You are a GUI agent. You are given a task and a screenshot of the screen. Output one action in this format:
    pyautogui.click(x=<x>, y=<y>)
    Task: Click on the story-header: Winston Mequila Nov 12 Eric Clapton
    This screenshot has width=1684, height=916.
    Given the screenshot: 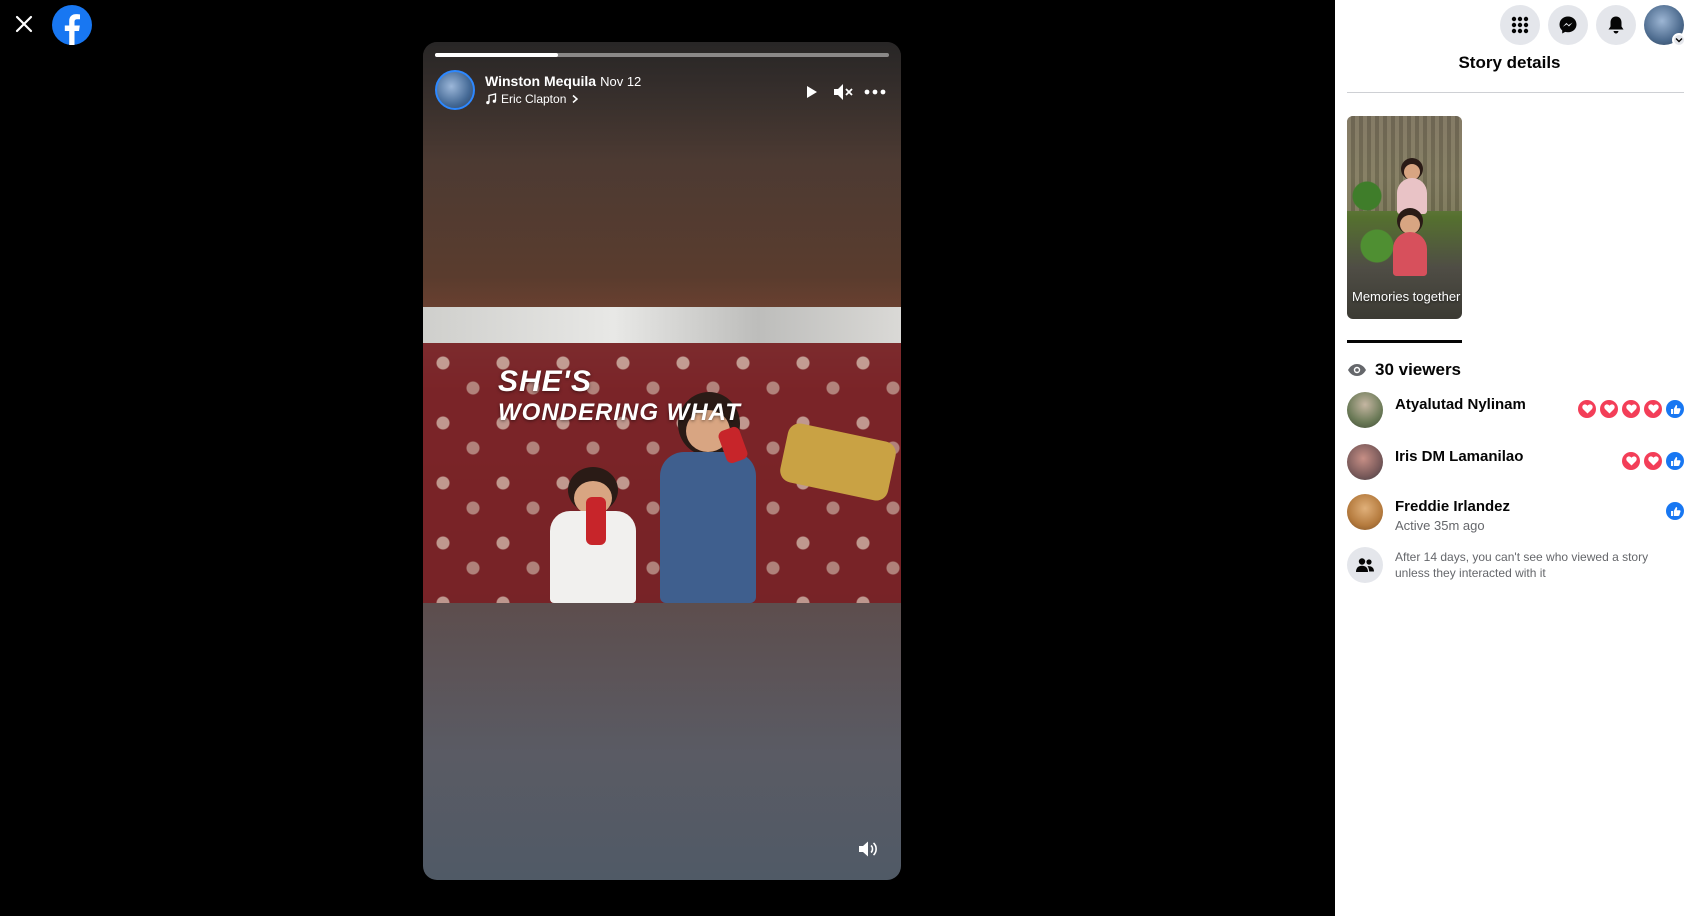 What is the action you would take?
    pyautogui.click(x=662, y=91)
    